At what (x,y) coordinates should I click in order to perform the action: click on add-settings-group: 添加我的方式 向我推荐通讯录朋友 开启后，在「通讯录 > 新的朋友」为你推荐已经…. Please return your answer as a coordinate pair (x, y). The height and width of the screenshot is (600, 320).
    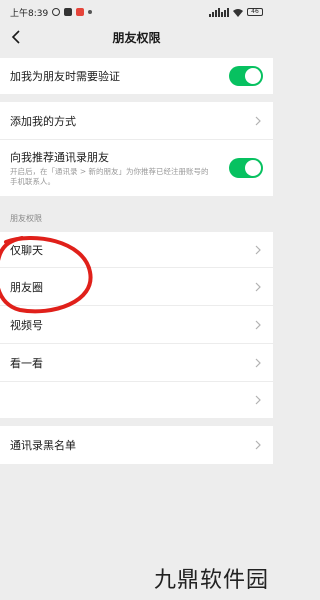
    Looking at the image, I should click on (136, 149).